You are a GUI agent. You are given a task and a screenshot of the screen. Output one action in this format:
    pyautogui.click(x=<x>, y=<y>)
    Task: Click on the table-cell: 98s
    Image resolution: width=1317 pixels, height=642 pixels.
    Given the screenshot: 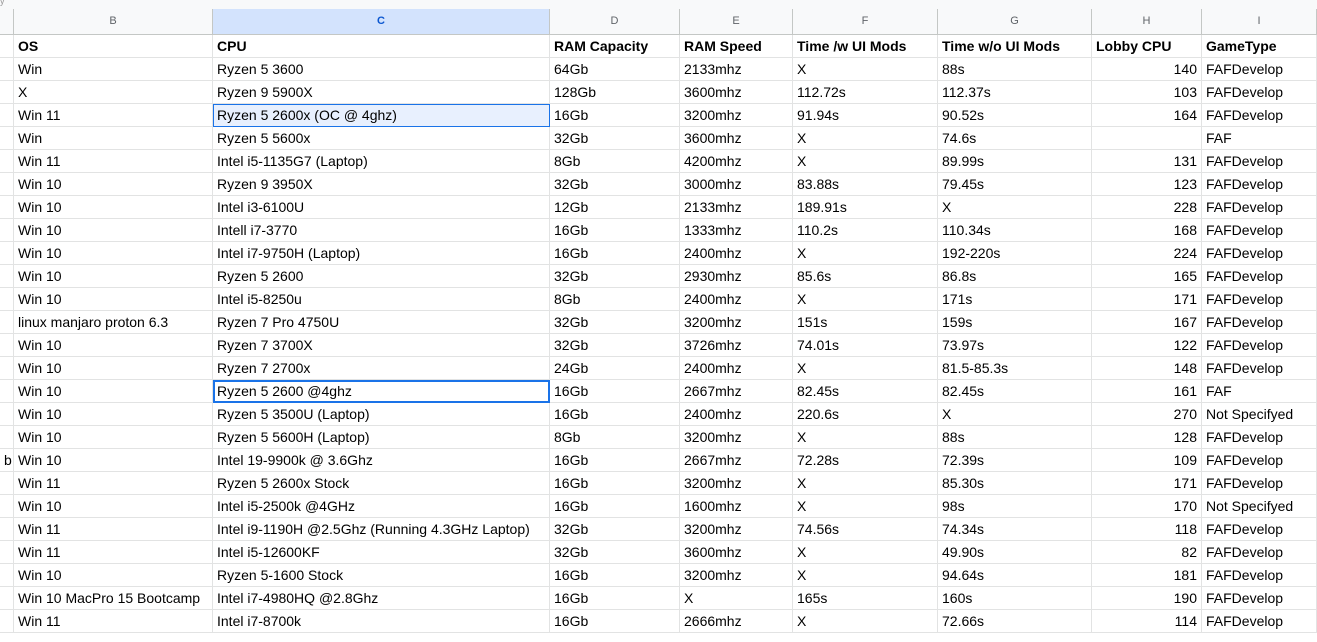 What is the action you would take?
    pyautogui.click(x=1015, y=506)
    